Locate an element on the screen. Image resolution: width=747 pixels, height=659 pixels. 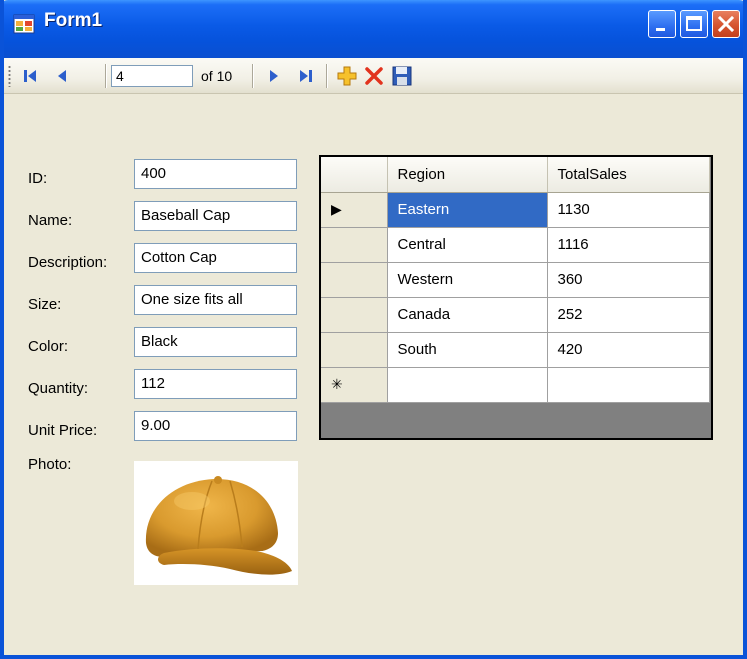
move-previous-icon is located at coordinates (62, 76).